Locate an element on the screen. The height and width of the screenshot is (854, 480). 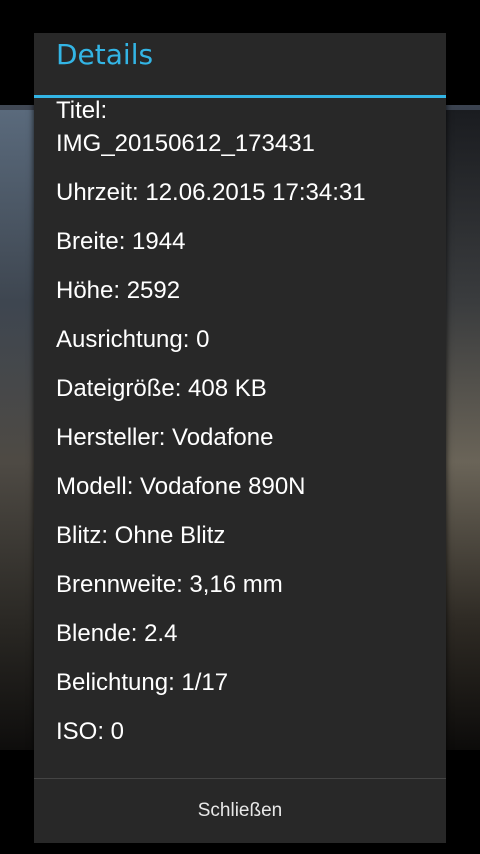
detail-title-value: IMG_20150612_173431 is located at coordinates (185, 143).